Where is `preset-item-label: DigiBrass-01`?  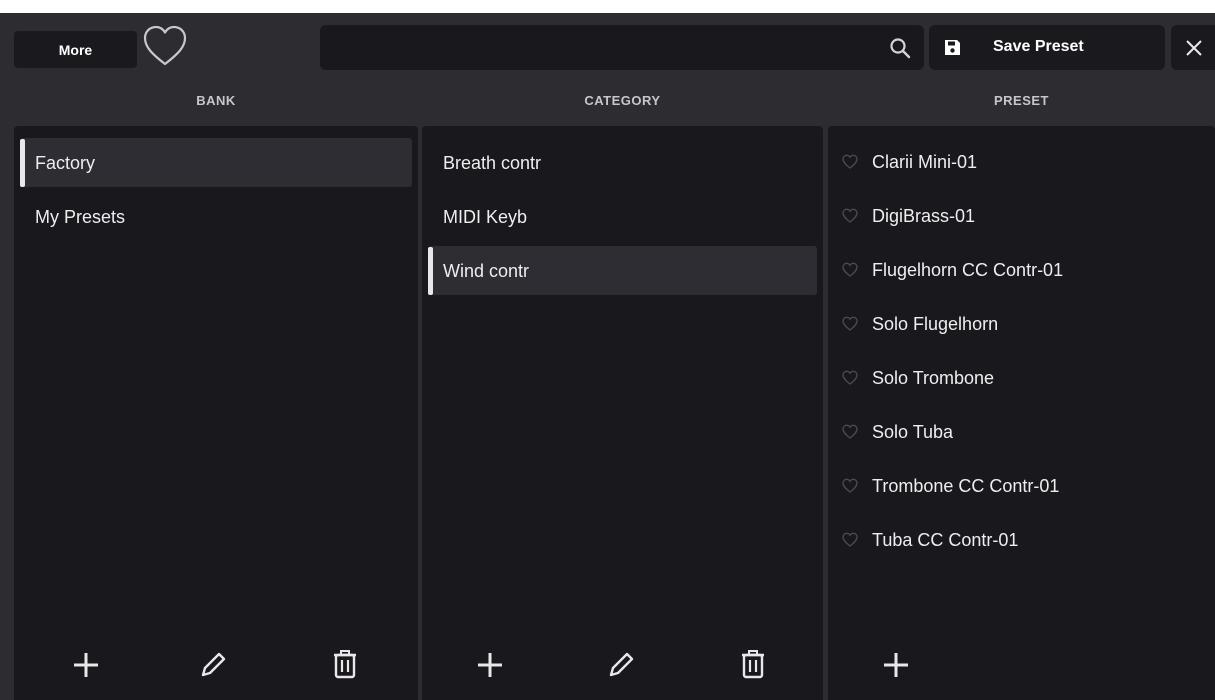
preset-item-label: DigiBrass-01 is located at coordinates (924, 216).